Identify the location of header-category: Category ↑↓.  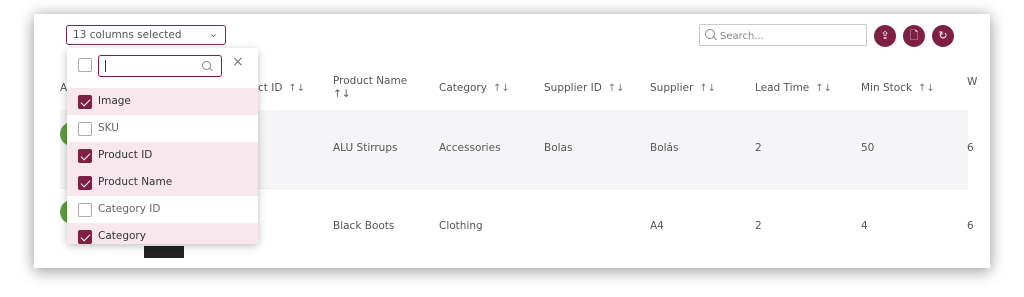
(474, 88).